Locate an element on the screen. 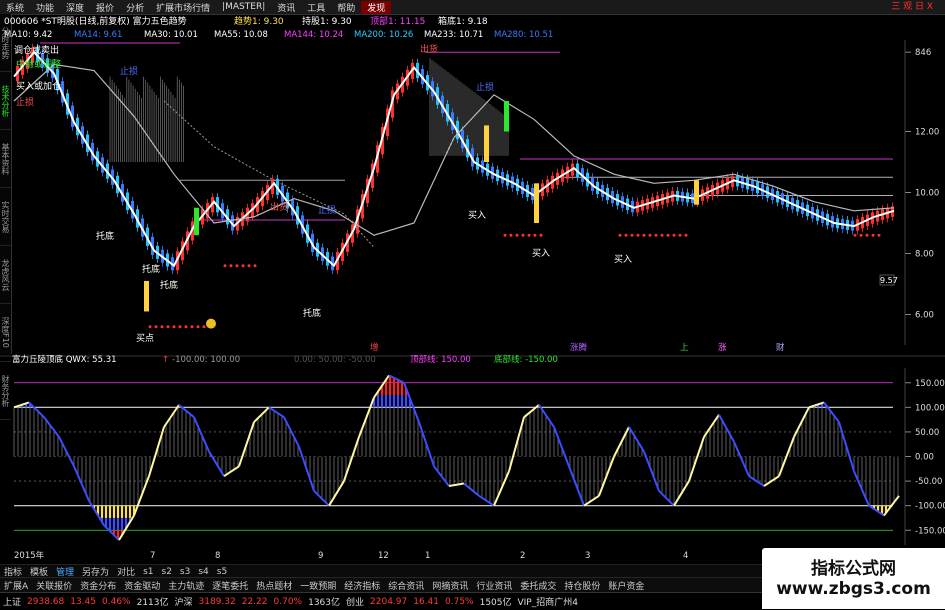 The height and width of the screenshot is (610, 945). ma-legend-3: MA55: 10.08 is located at coordinates (241, 35).